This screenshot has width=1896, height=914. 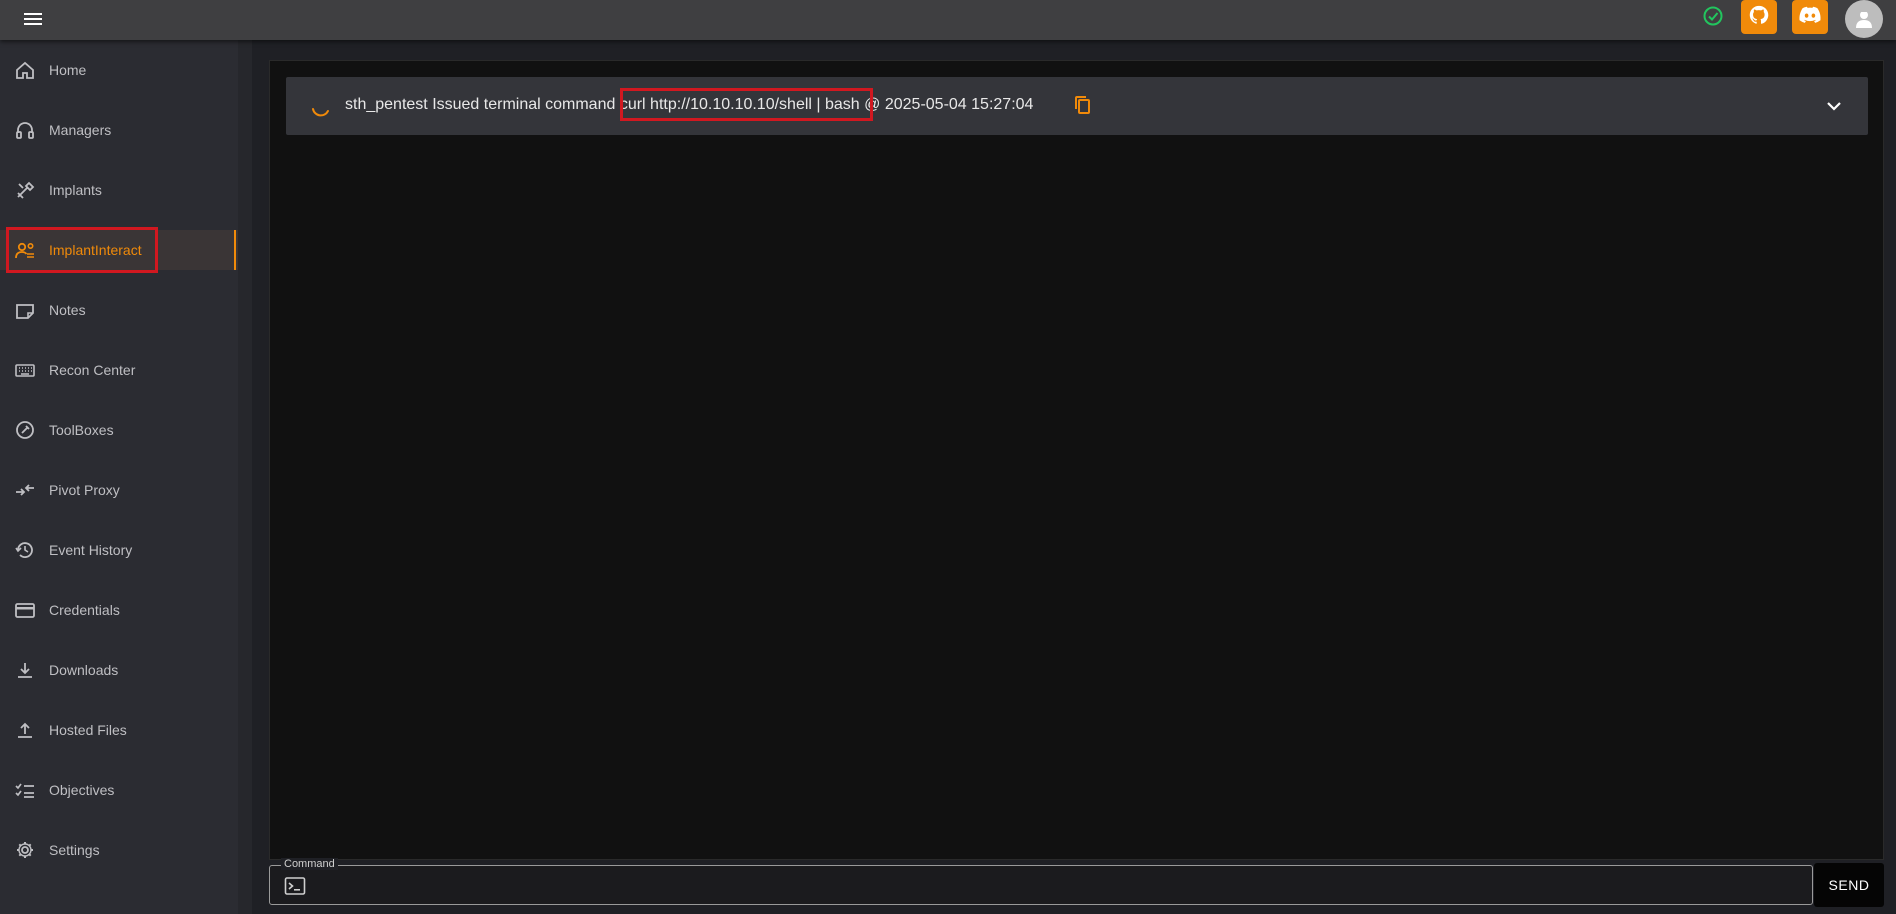 What do you see at coordinates (25, 670) in the screenshot?
I see `download-icon` at bounding box center [25, 670].